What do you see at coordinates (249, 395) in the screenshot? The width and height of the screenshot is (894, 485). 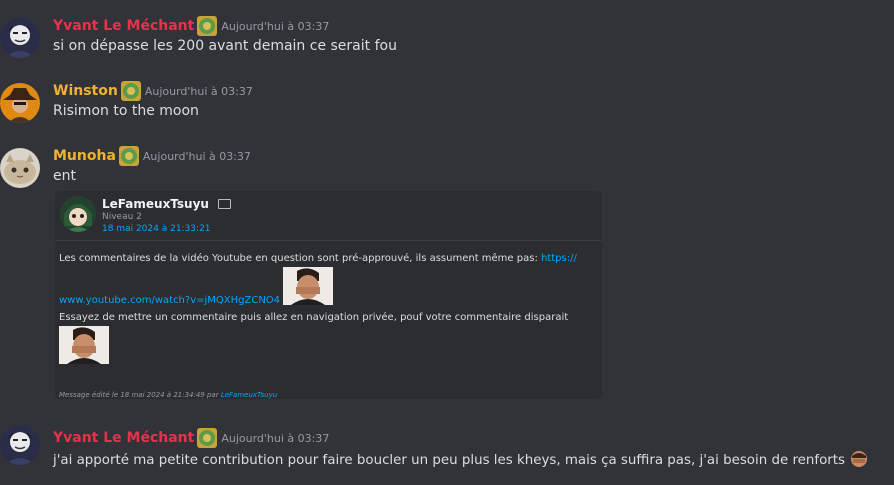 I see `edit-author-link: LeFameuxTsuyu` at bounding box center [249, 395].